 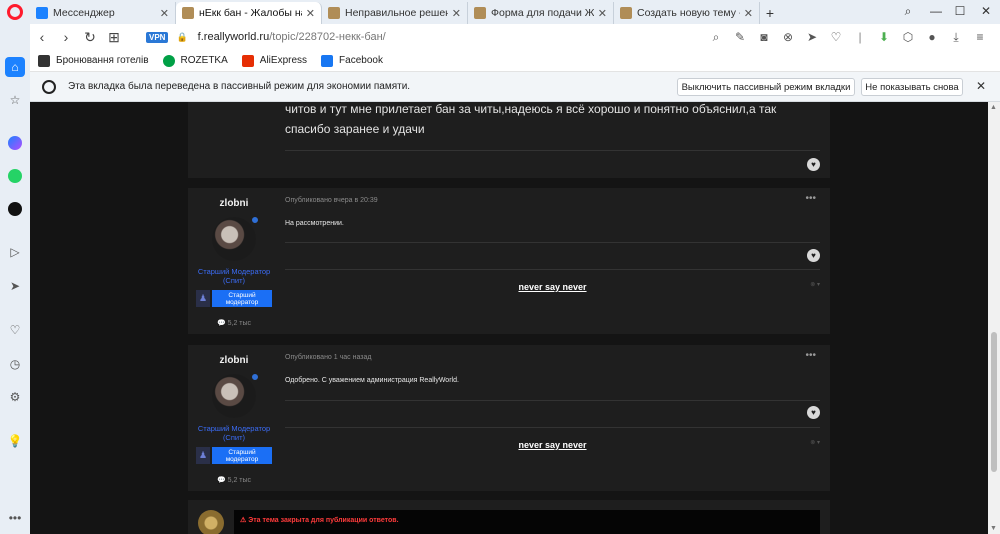 What do you see at coordinates (15, 100) in the screenshot?
I see `sidebar-speed-dial-button: ☆` at bounding box center [15, 100].